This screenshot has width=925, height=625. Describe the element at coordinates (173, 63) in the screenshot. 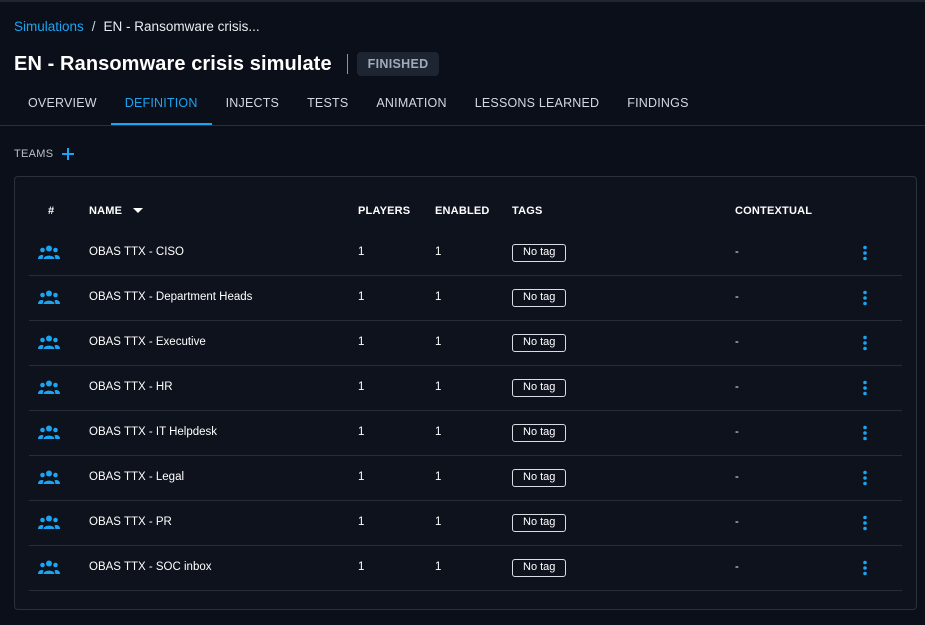

I see `page-title: EN - Ransomware crisis simulate` at that location.